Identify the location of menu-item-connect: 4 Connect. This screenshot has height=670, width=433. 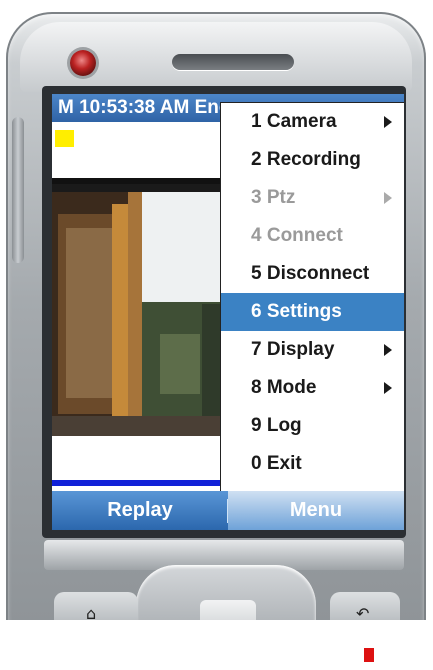
(312, 236).